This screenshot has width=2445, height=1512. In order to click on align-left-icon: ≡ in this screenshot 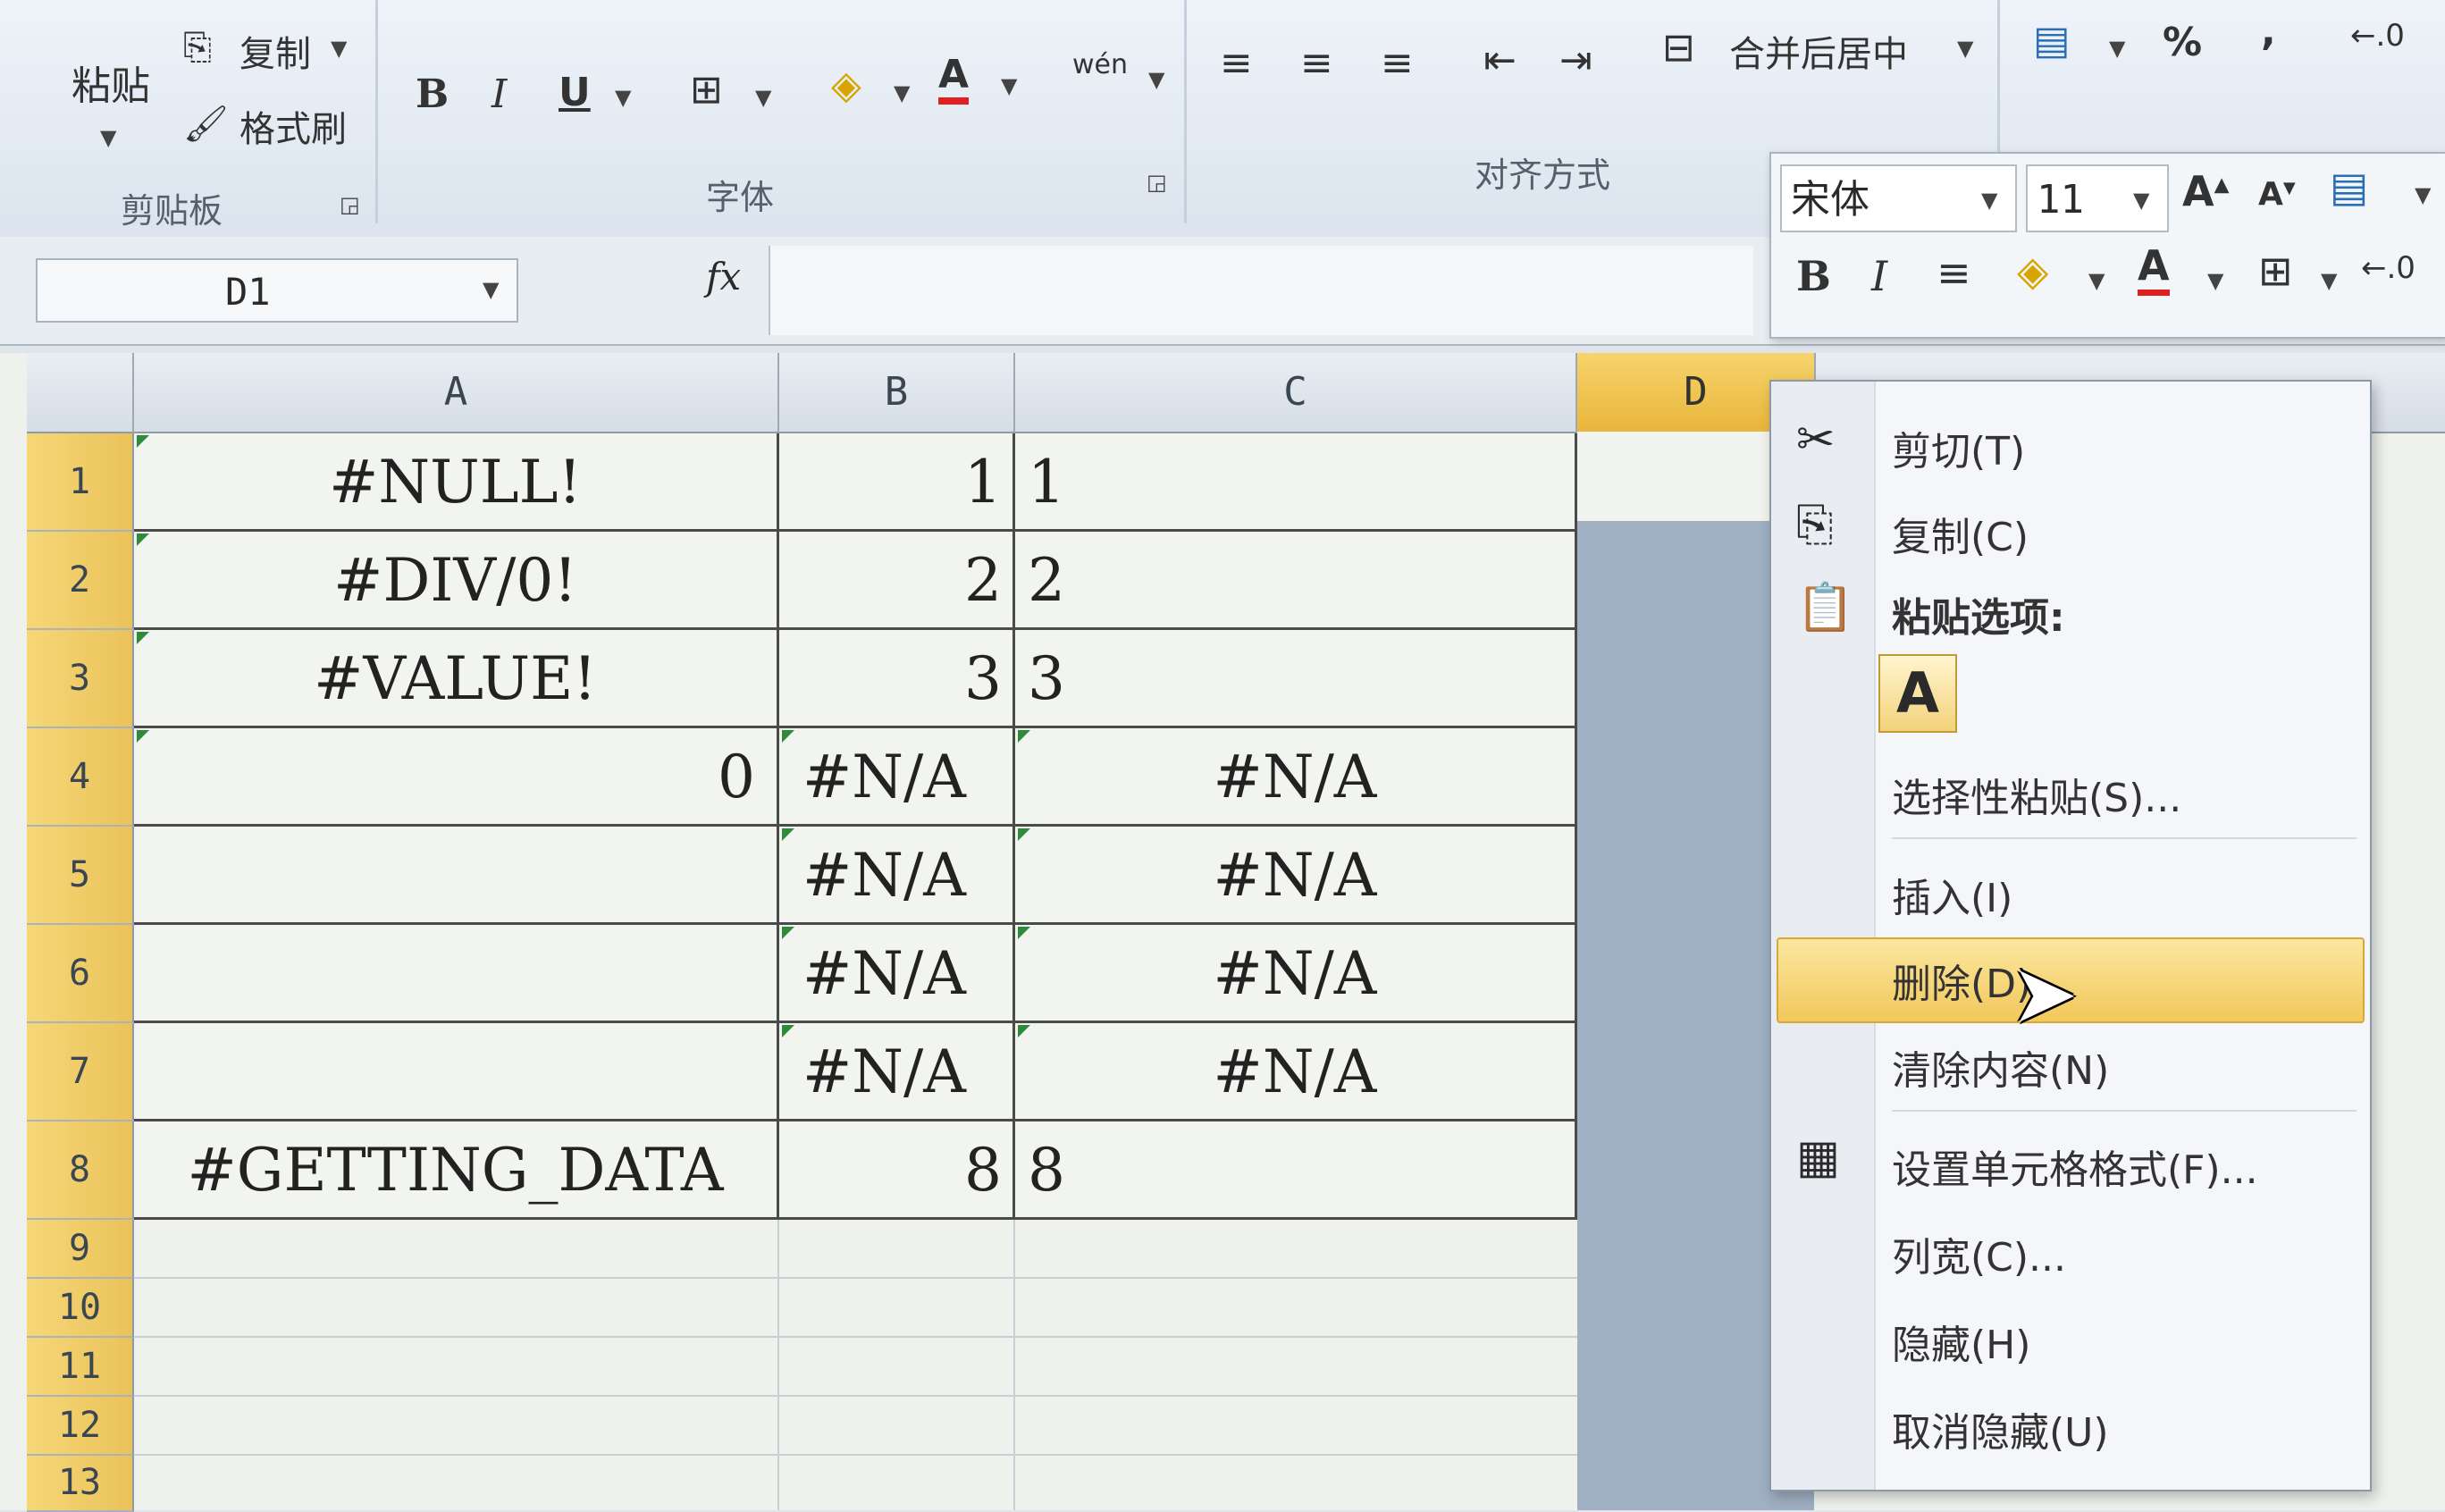, I will do `click(1236, 63)`.